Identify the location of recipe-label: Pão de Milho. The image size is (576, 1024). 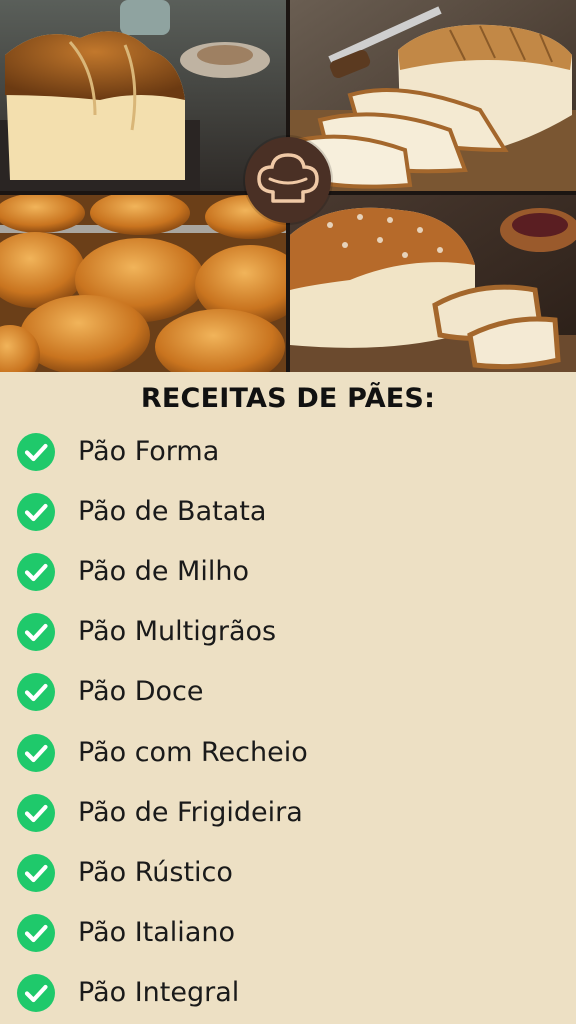
(163, 572).